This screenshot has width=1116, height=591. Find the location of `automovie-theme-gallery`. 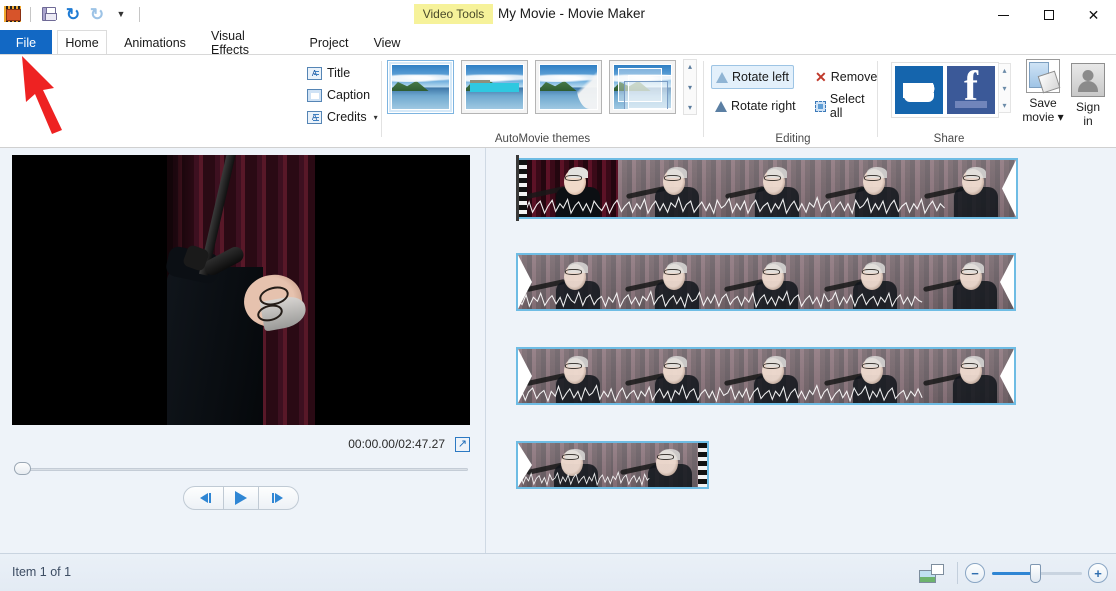

automovie-theme-gallery is located at coordinates (531, 87).